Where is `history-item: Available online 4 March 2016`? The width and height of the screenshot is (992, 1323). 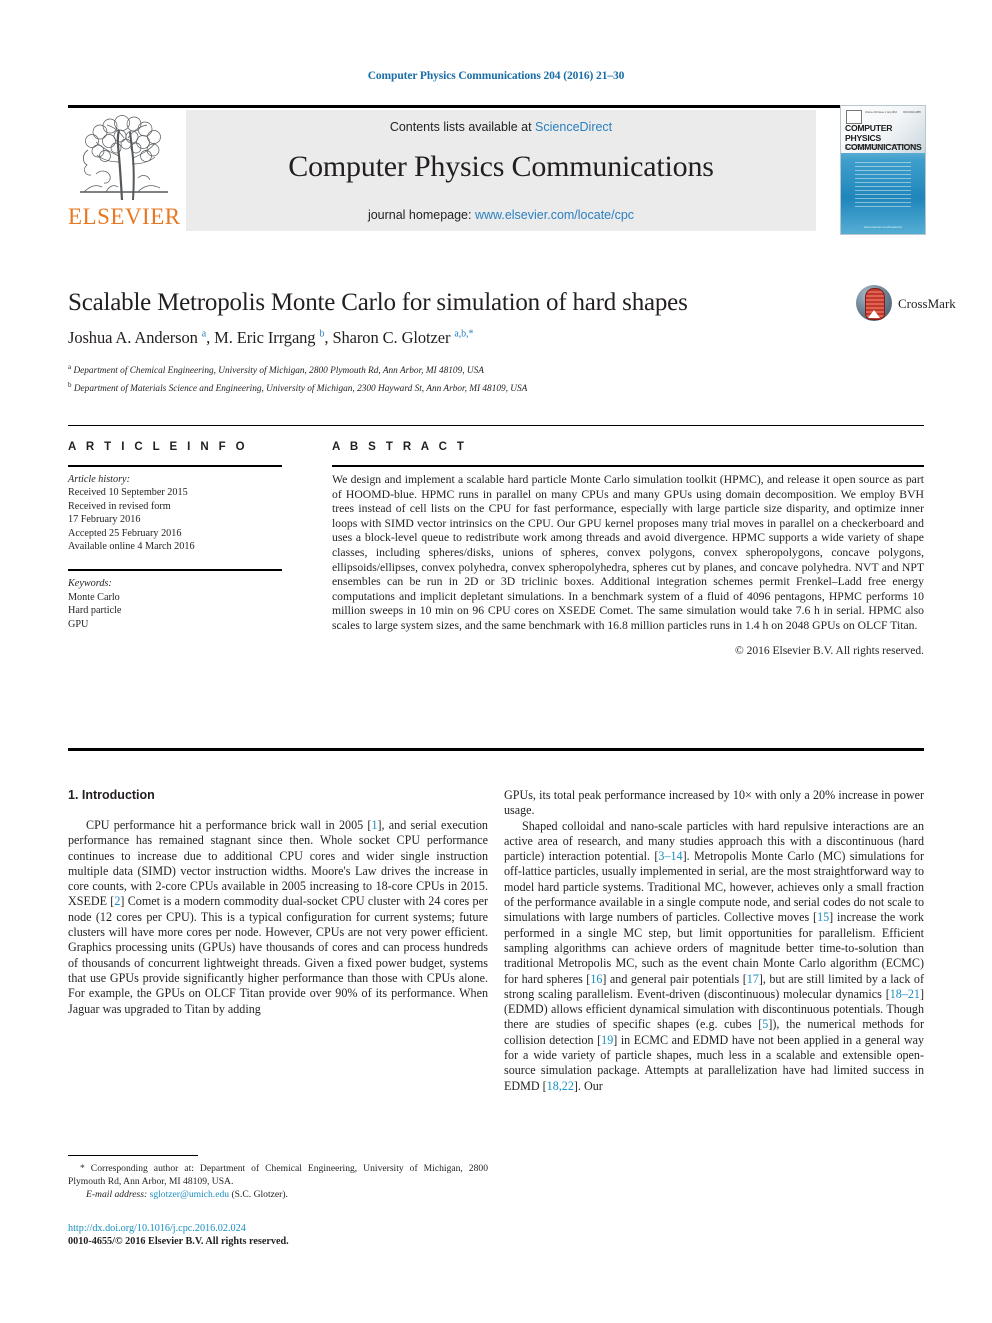
history-item: Available online 4 March 2016 is located at coordinates (131, 547).